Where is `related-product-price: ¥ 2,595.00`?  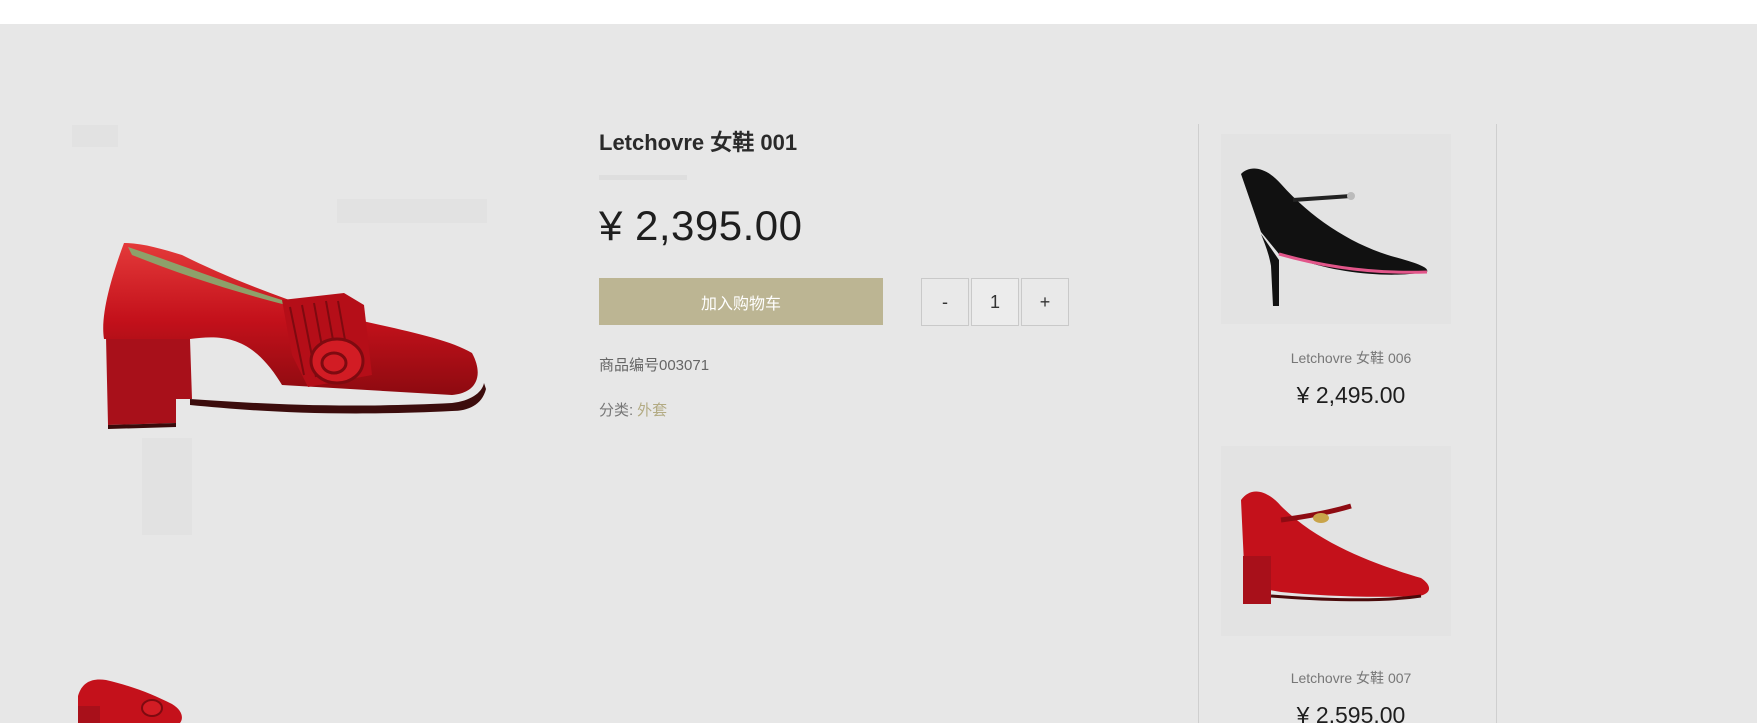 related-product-price: ¥ 2,595.00 is located at coordinates (1351, 712).